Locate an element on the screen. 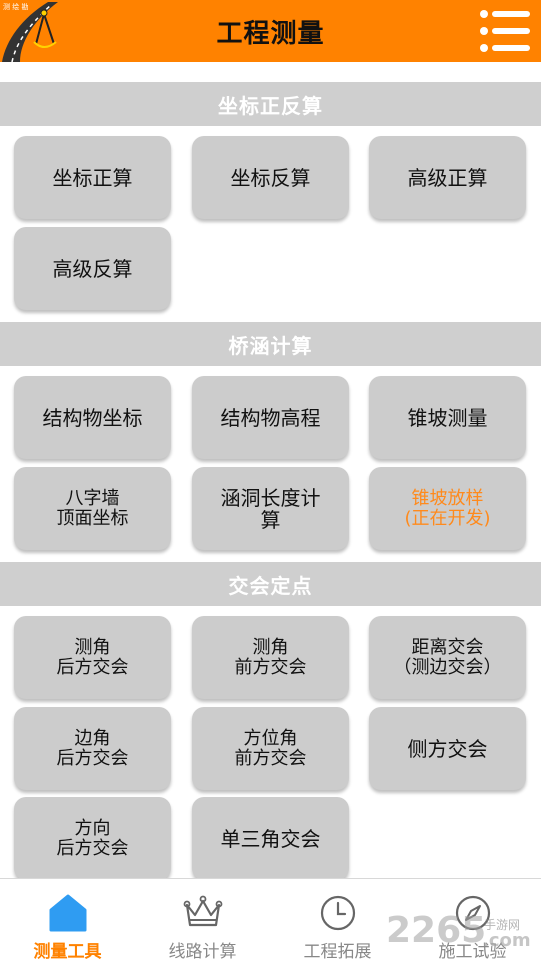 The image size is (541, 962). advanced-inverse-button: 高级反算 is located at coordinates (92, 268).